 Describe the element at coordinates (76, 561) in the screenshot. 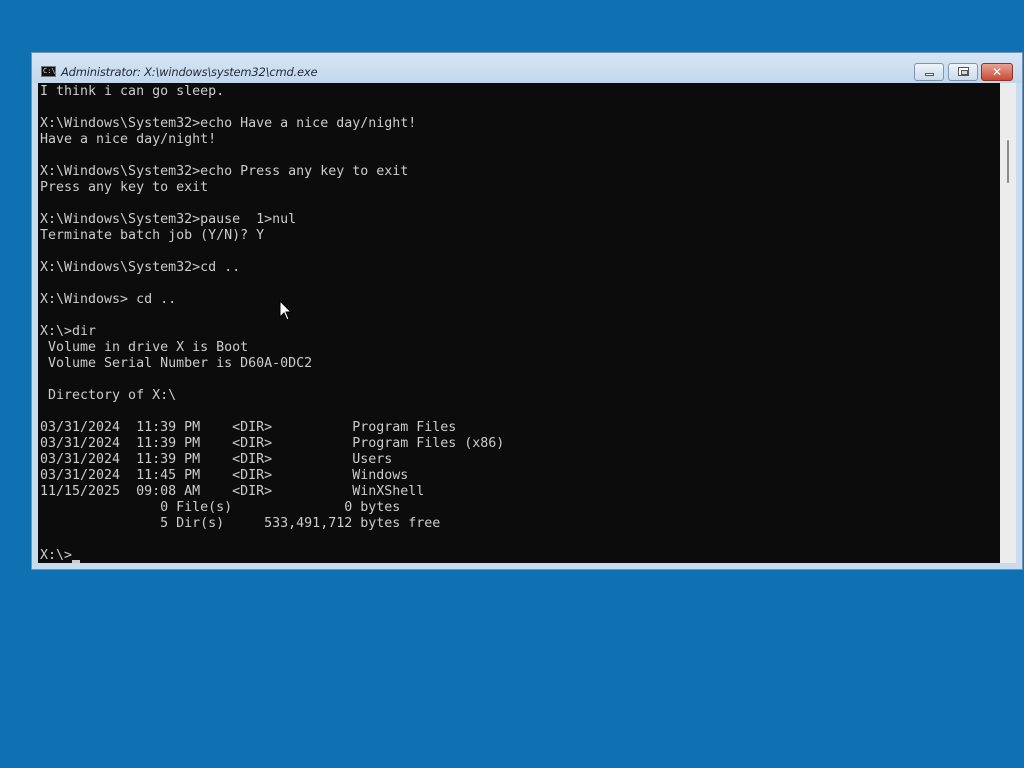

I see `text-cursor` at that location.